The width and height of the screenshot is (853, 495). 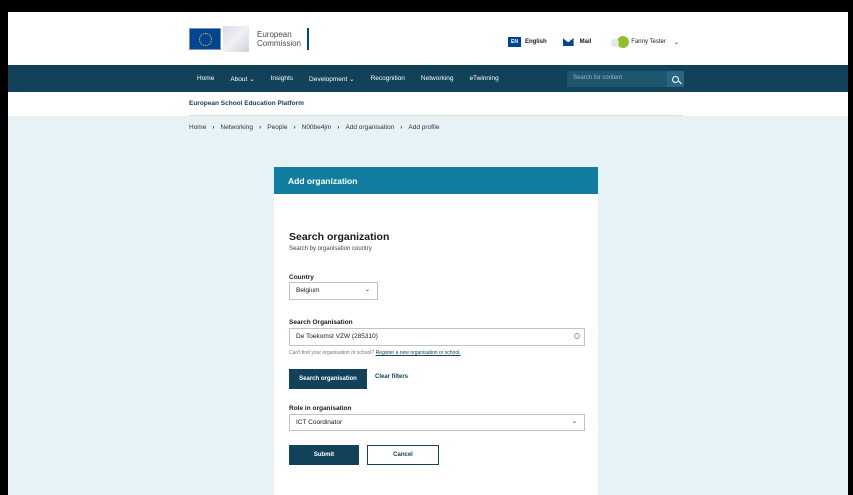 What do you see at coordinates (536, 42) in the screenshot?
I see `language-selector: English` at bounding box center [536, 42].